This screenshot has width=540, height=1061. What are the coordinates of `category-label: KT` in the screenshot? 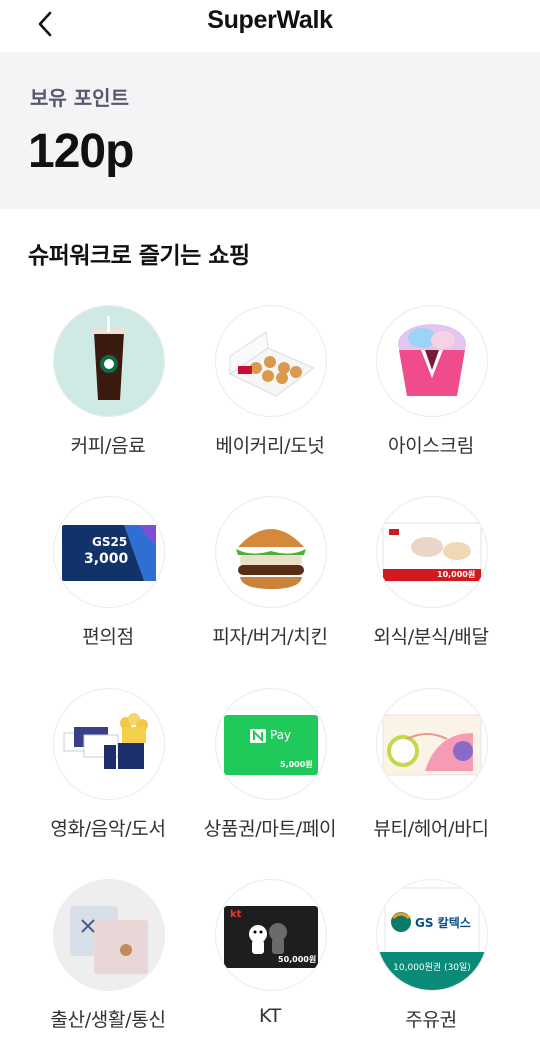 It's located at (270, 1016).